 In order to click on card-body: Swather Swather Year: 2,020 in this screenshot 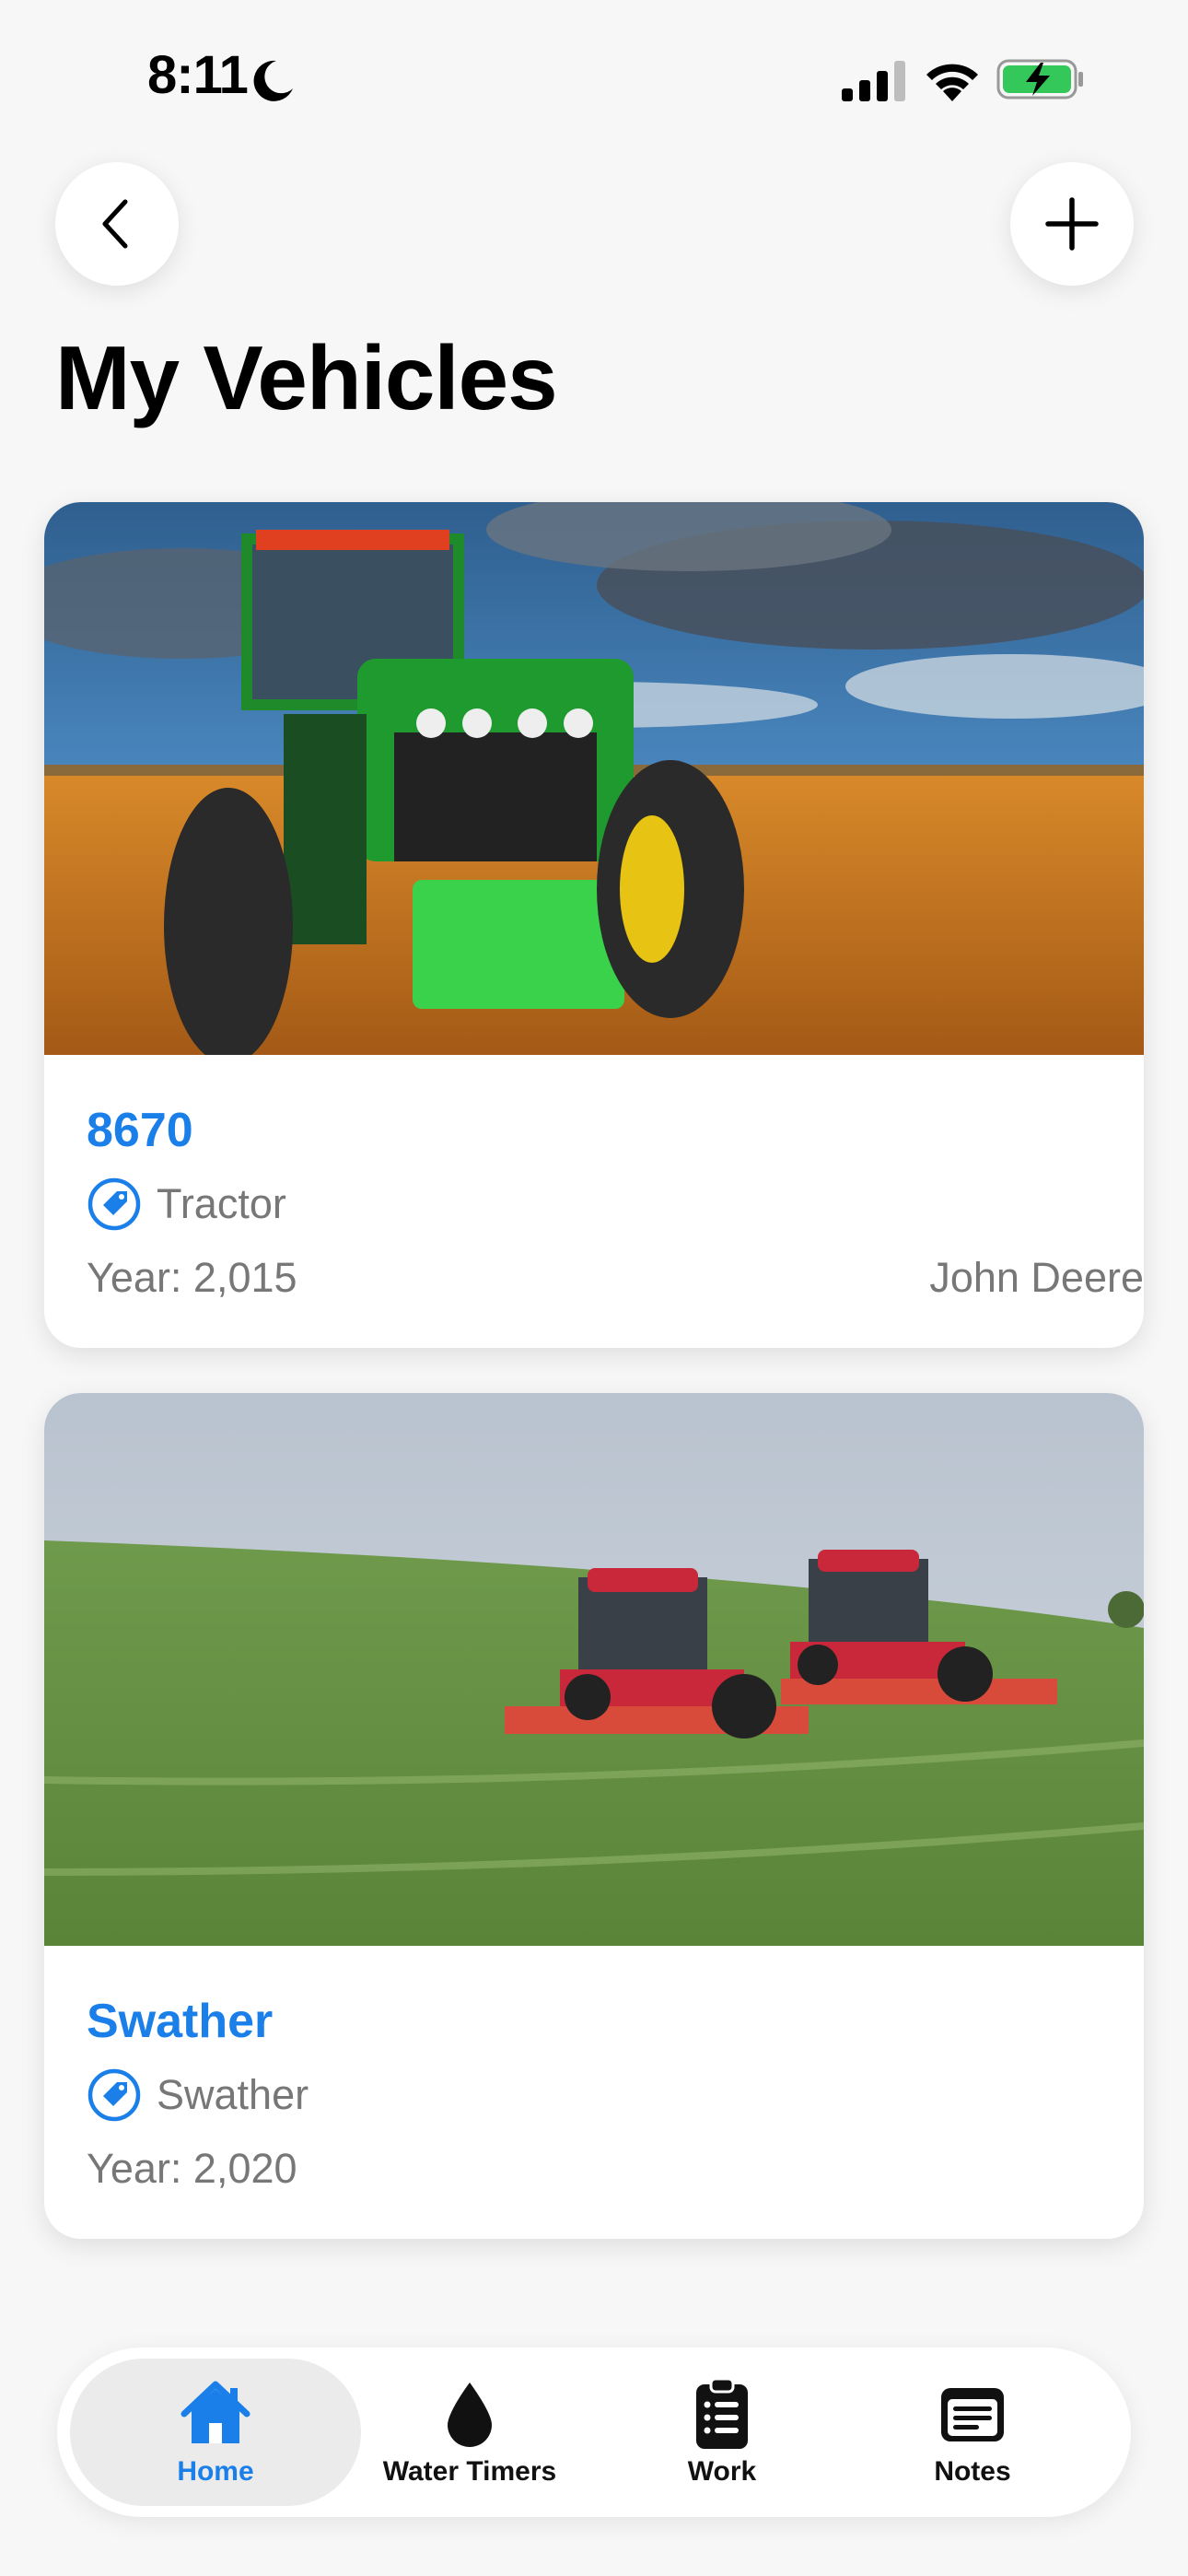, I will do `click(594, 2092)`.